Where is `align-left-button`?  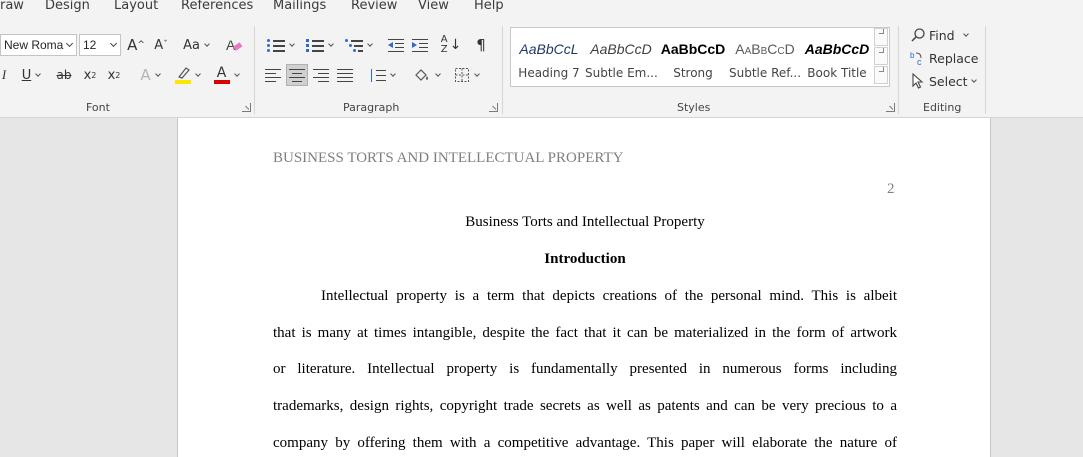
align-left-button is located at coordinates (273, 75).